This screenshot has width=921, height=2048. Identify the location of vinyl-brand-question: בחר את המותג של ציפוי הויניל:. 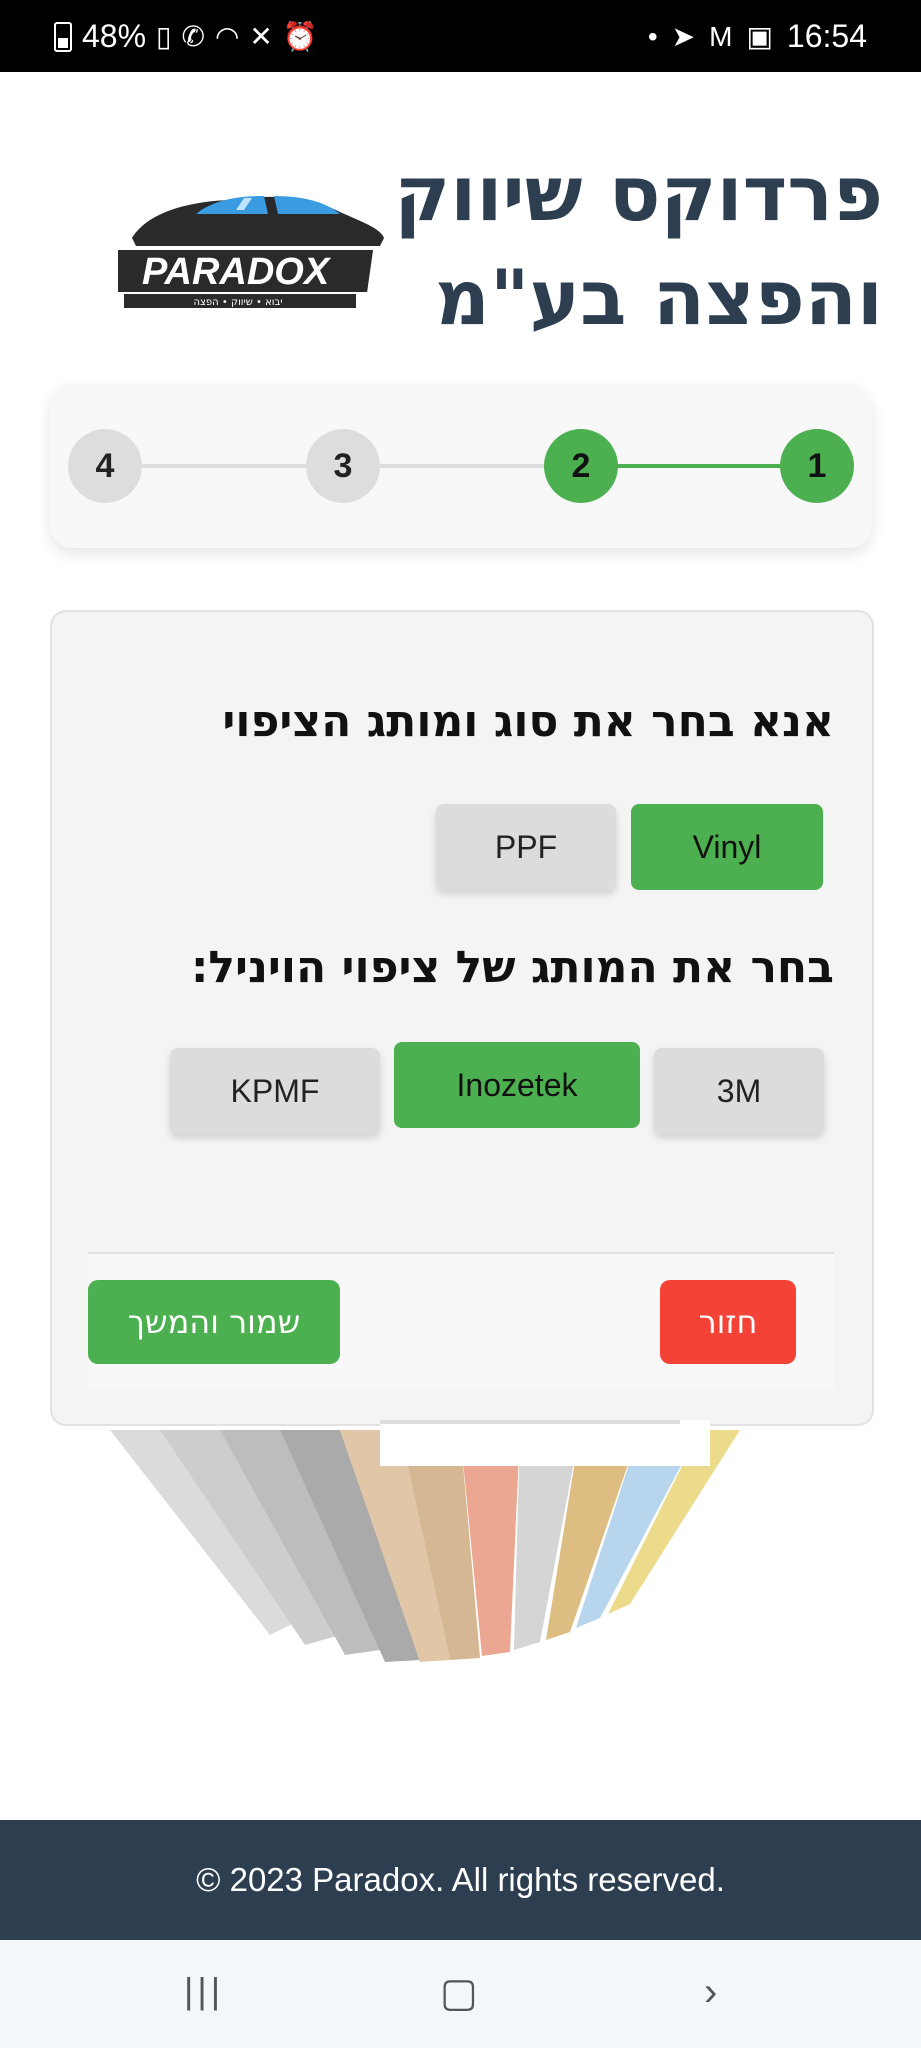
(512, 967).